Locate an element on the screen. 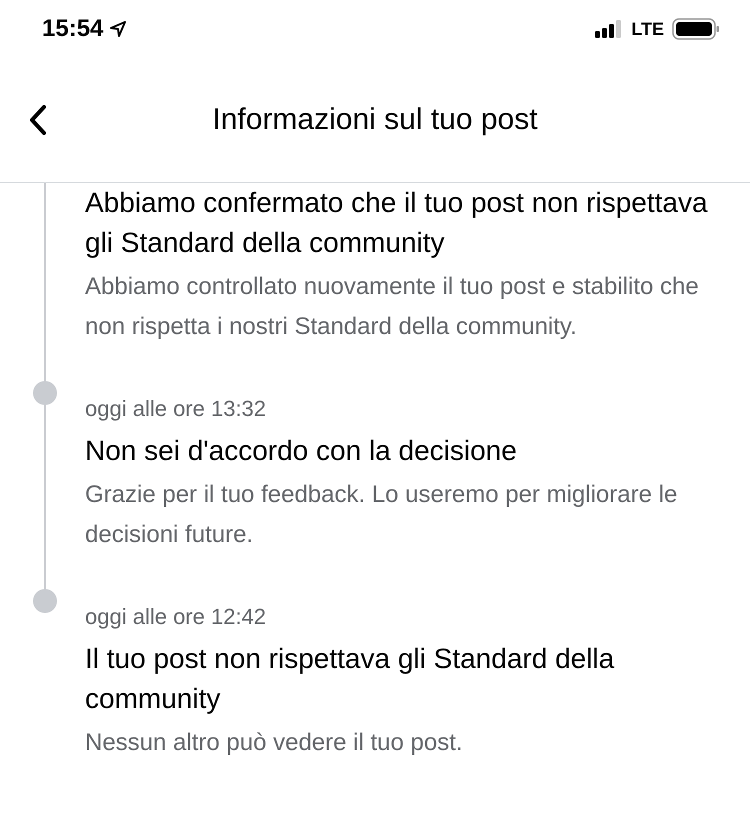 This screenshot has width=750, height=820. event-title: Abbiamo confermato che il tuo post non rispettava gli Standard della community is located at coordinates (397, 223).